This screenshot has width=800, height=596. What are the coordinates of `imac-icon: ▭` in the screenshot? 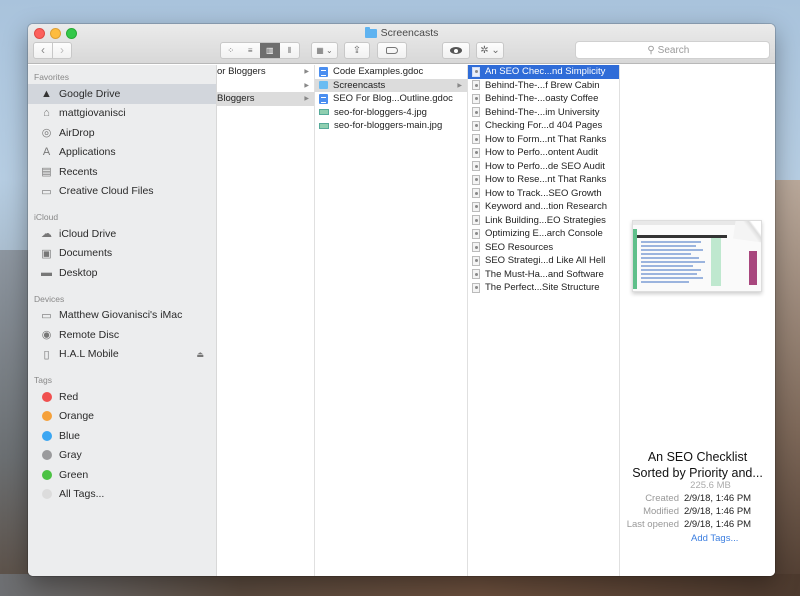 It's located at (46, 315).